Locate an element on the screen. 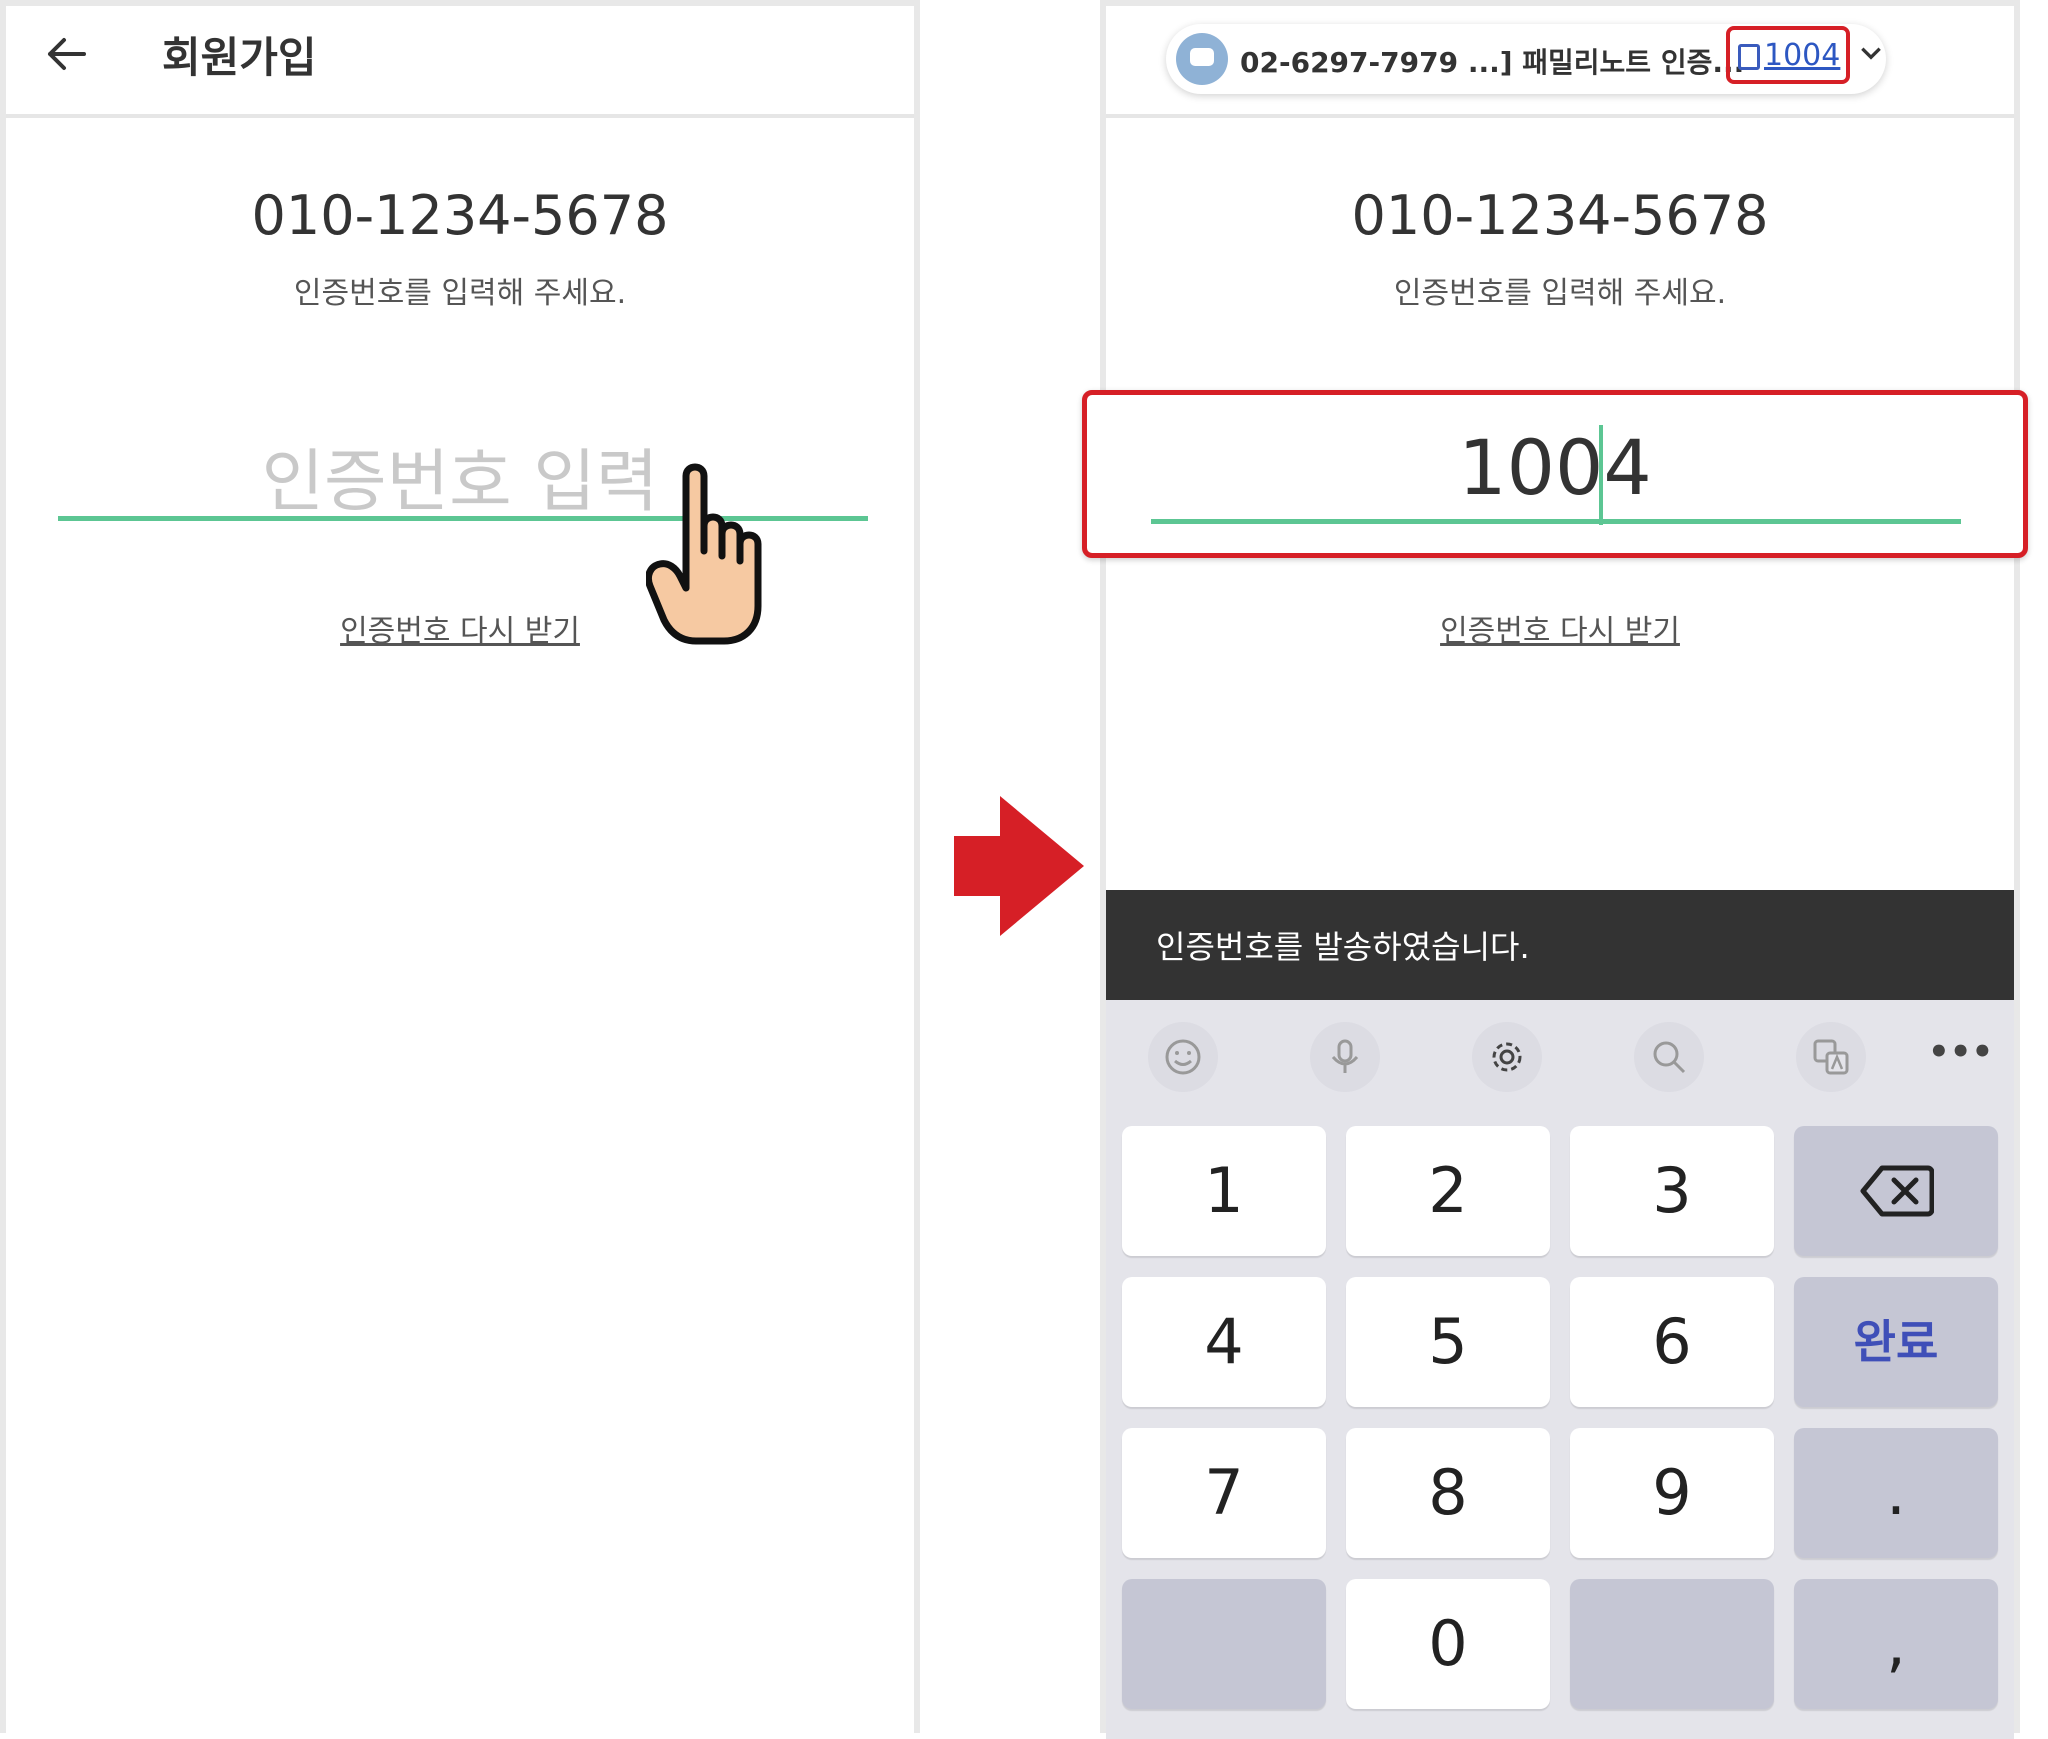 The width and height of the screenshot is (2048, 1739). toast-text: 인증번호를 발송하였습니다. is located at coordinates (1343, 947).